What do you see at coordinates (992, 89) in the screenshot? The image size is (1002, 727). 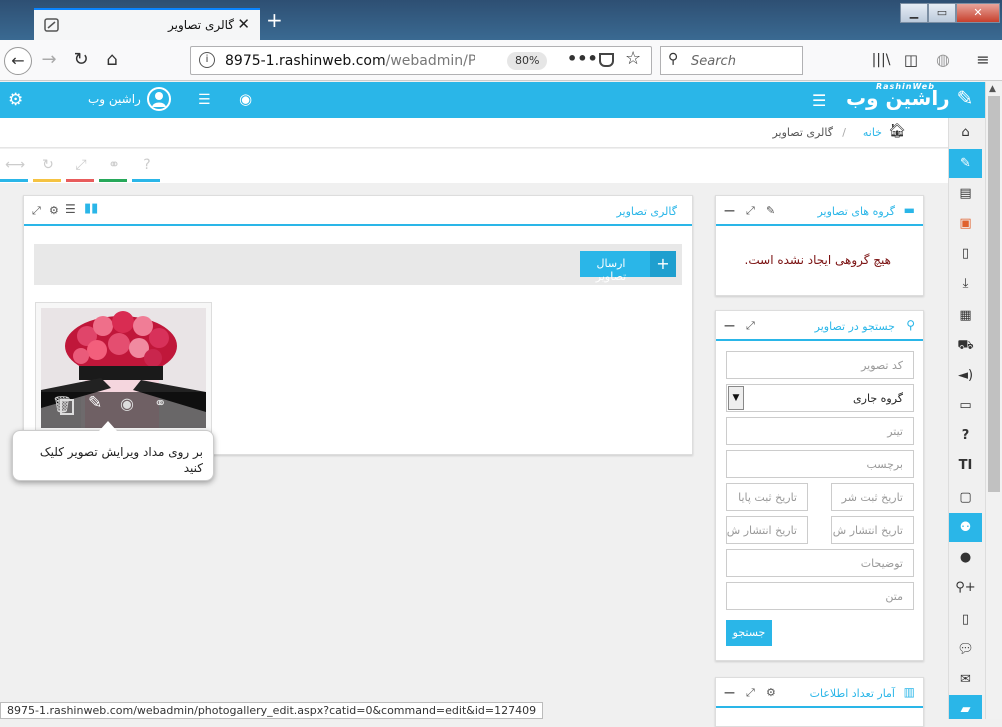 I see `scroll-up-icon: ▲` at bounding box center [992, 89].